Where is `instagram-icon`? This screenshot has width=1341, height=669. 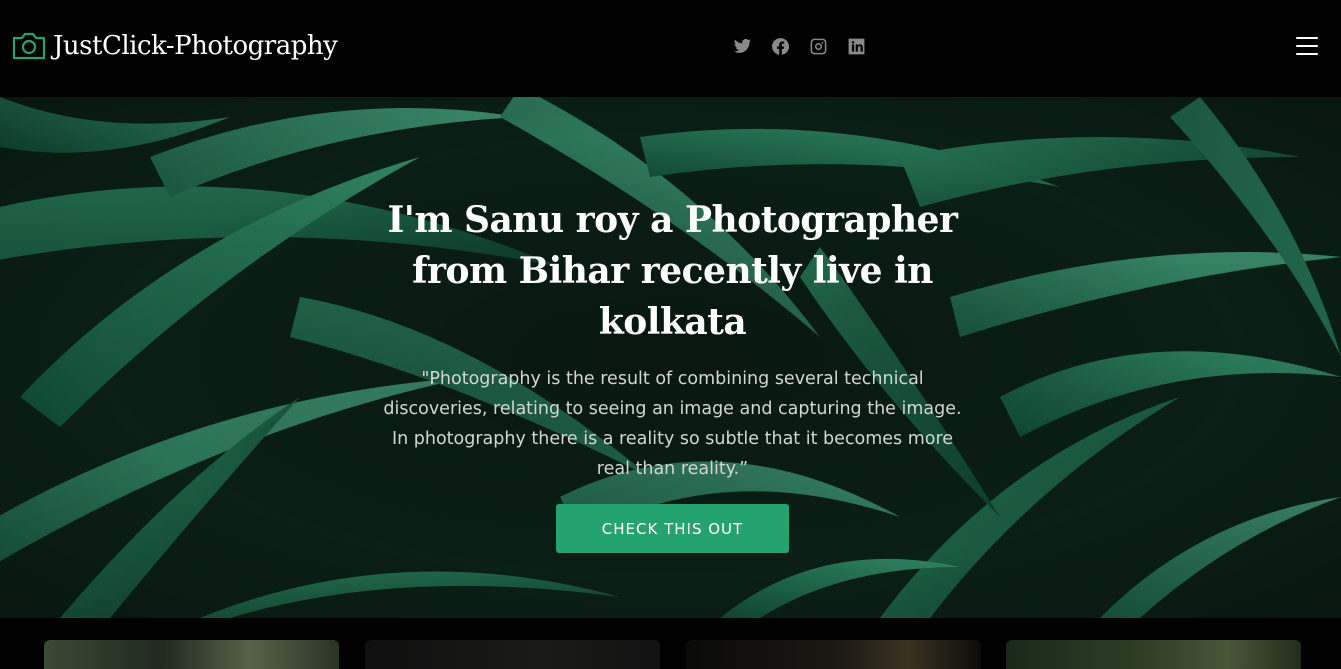 instagram-icon is located at coordinates (818, 46).